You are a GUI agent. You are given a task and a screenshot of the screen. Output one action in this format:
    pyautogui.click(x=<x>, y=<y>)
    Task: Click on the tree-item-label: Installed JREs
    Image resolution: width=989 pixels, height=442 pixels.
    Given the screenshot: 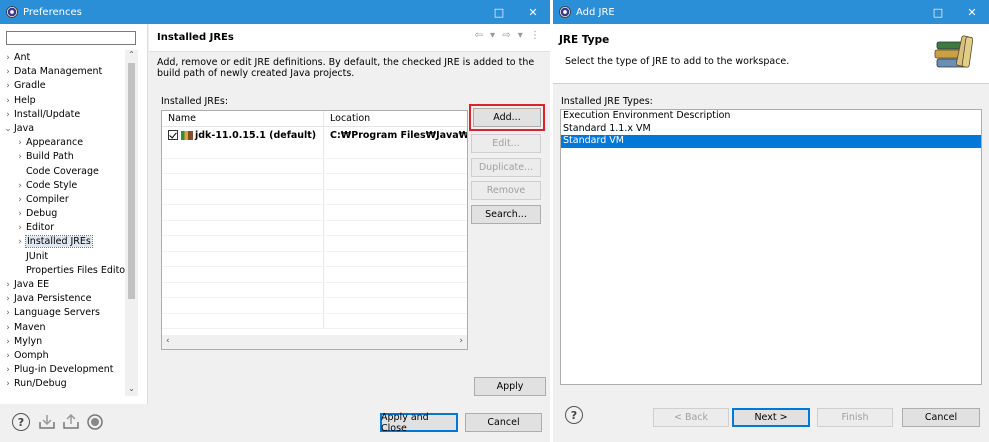 What is the action you would take?
    pyautogui.click(x=59, y=242)
    